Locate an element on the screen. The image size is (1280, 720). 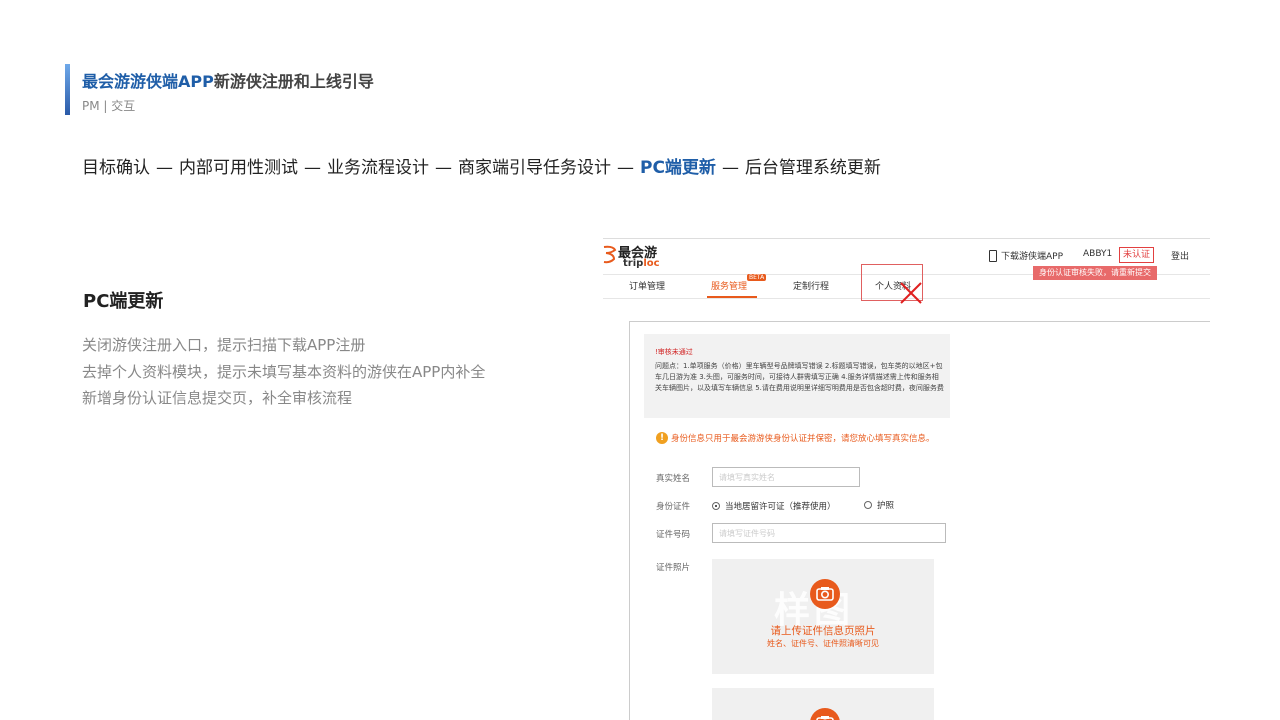
real-name-input: 请填写真实姓名 is located at coordinates (786, 477).